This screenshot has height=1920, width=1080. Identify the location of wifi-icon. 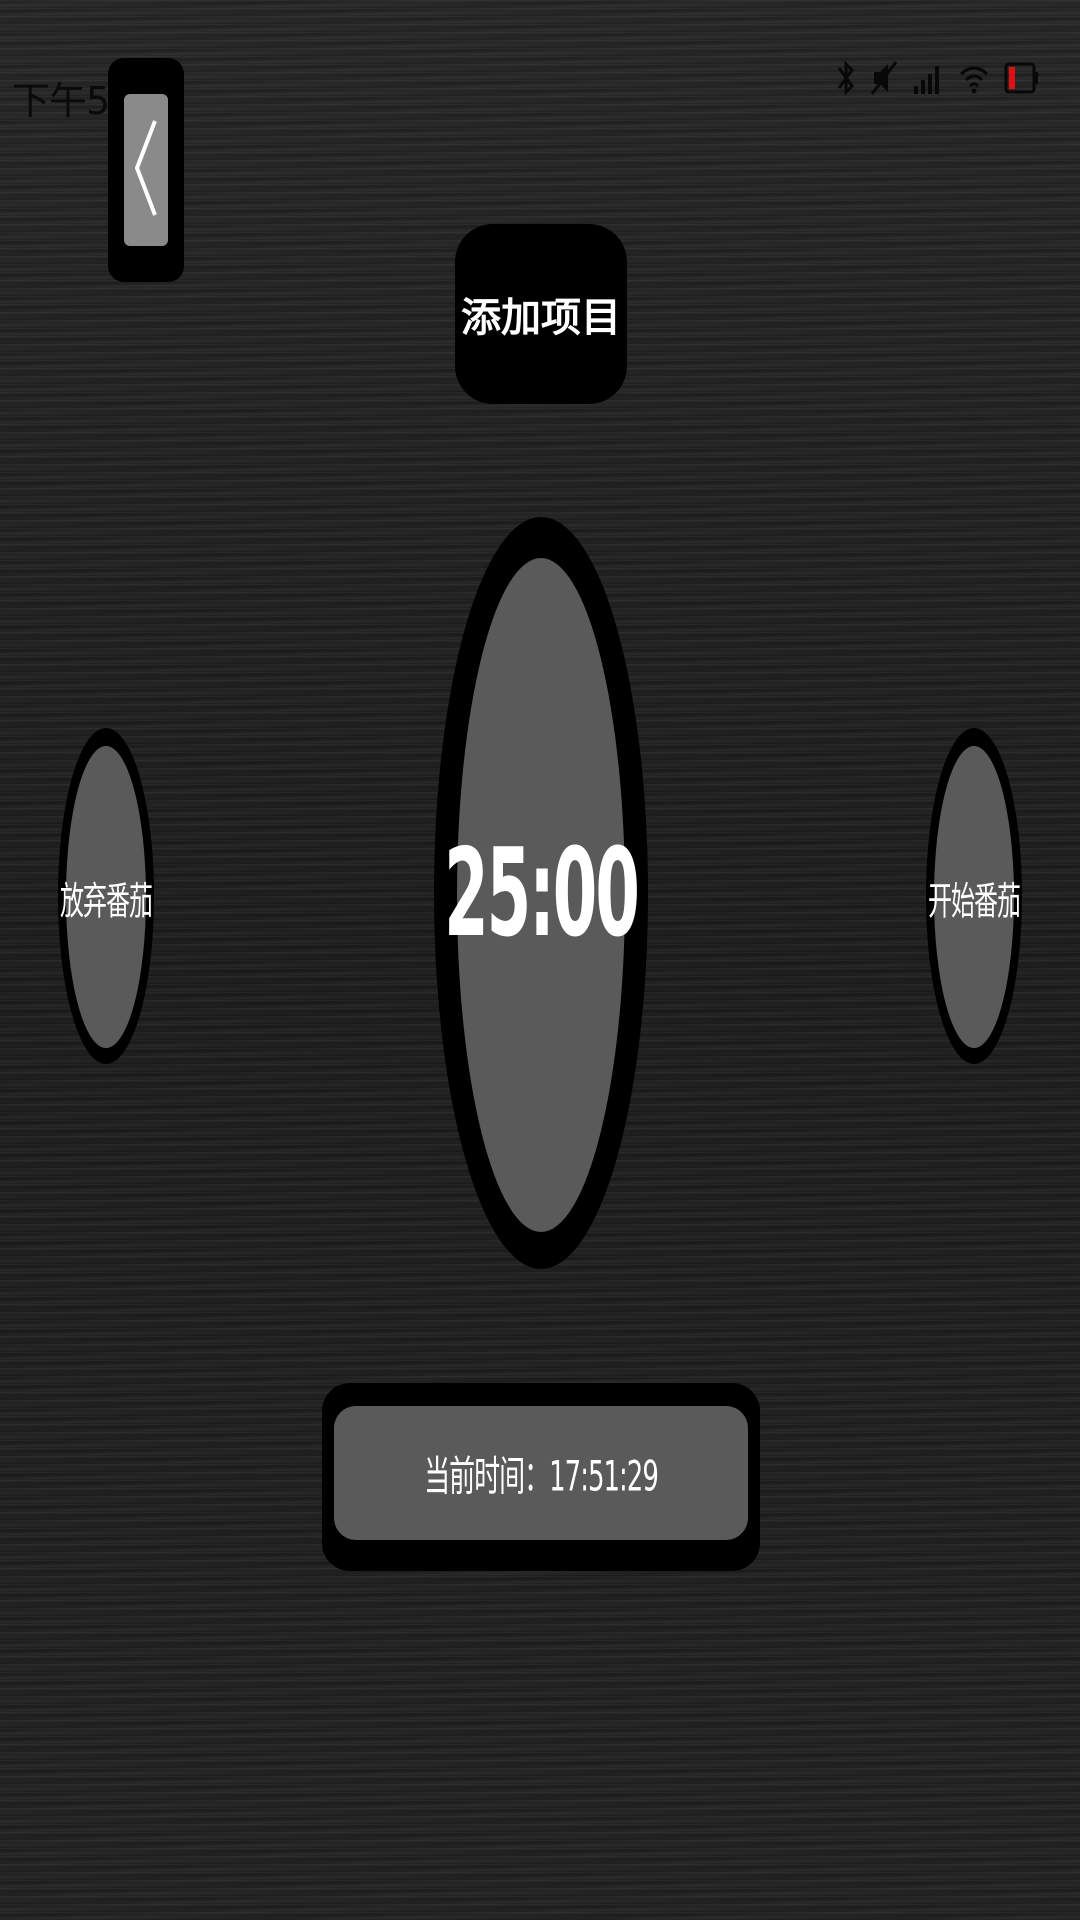
(974, 78).